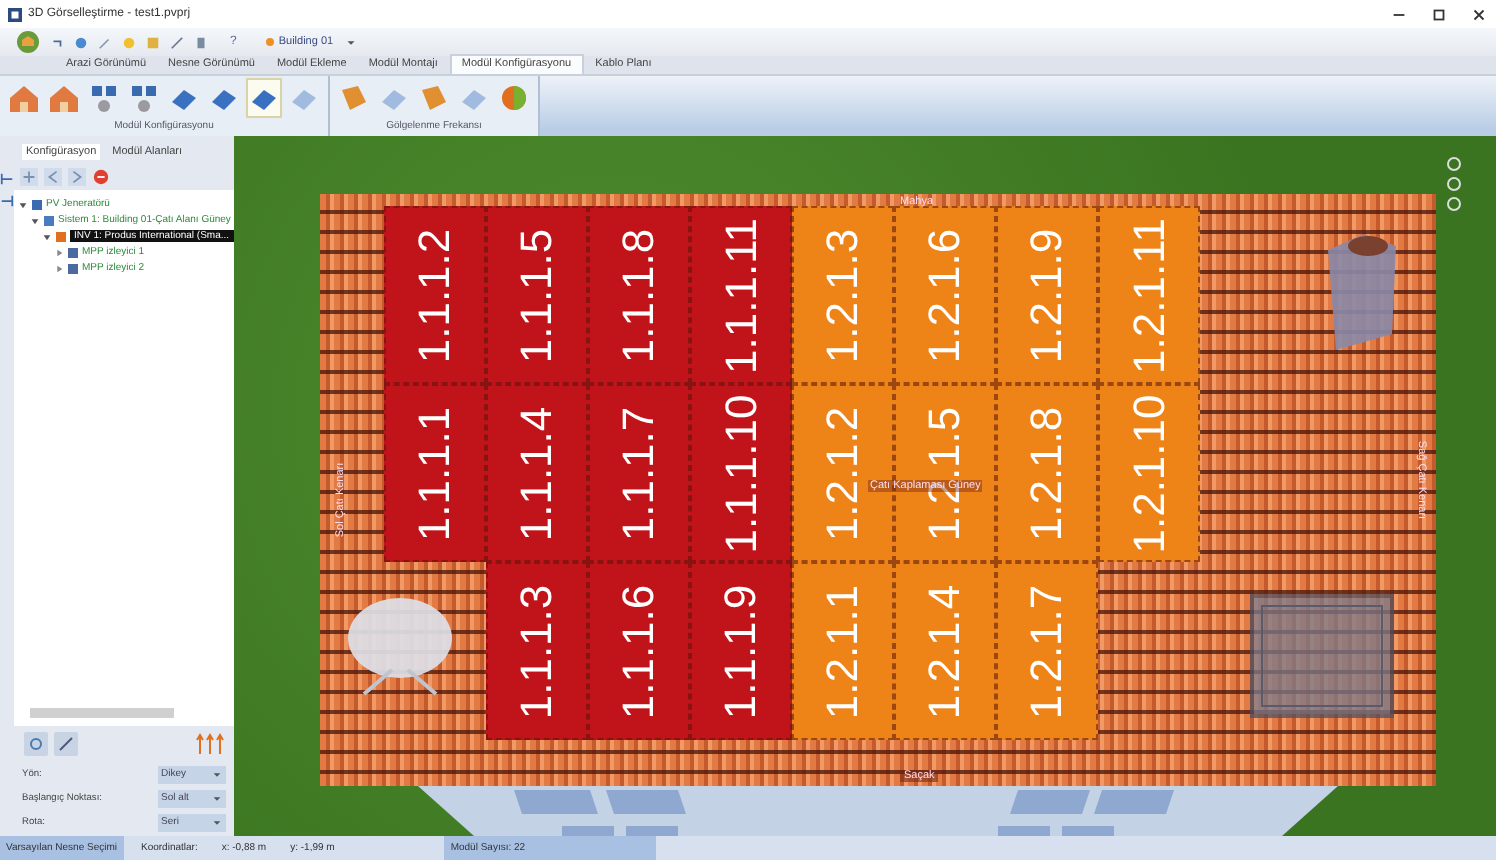 The image size is (1496, 860). Describe the element at coordinates (81, 42) in the screenshot. I see `globe-icon` at that location.